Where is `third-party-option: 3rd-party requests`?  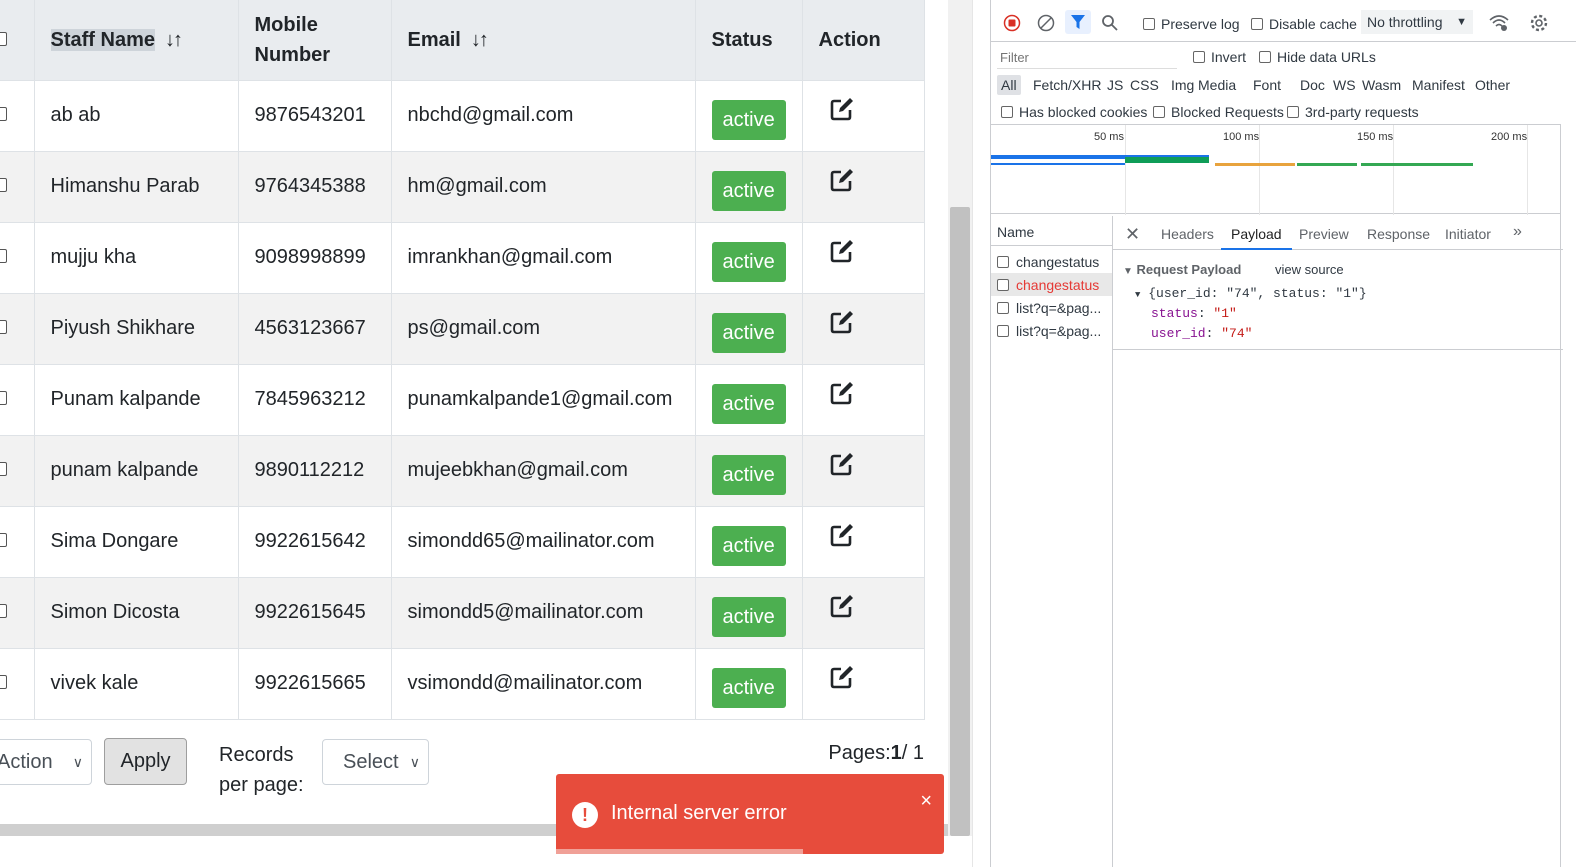
third-party-option: 3rd-party requests is located at coordinates (1353, 112).